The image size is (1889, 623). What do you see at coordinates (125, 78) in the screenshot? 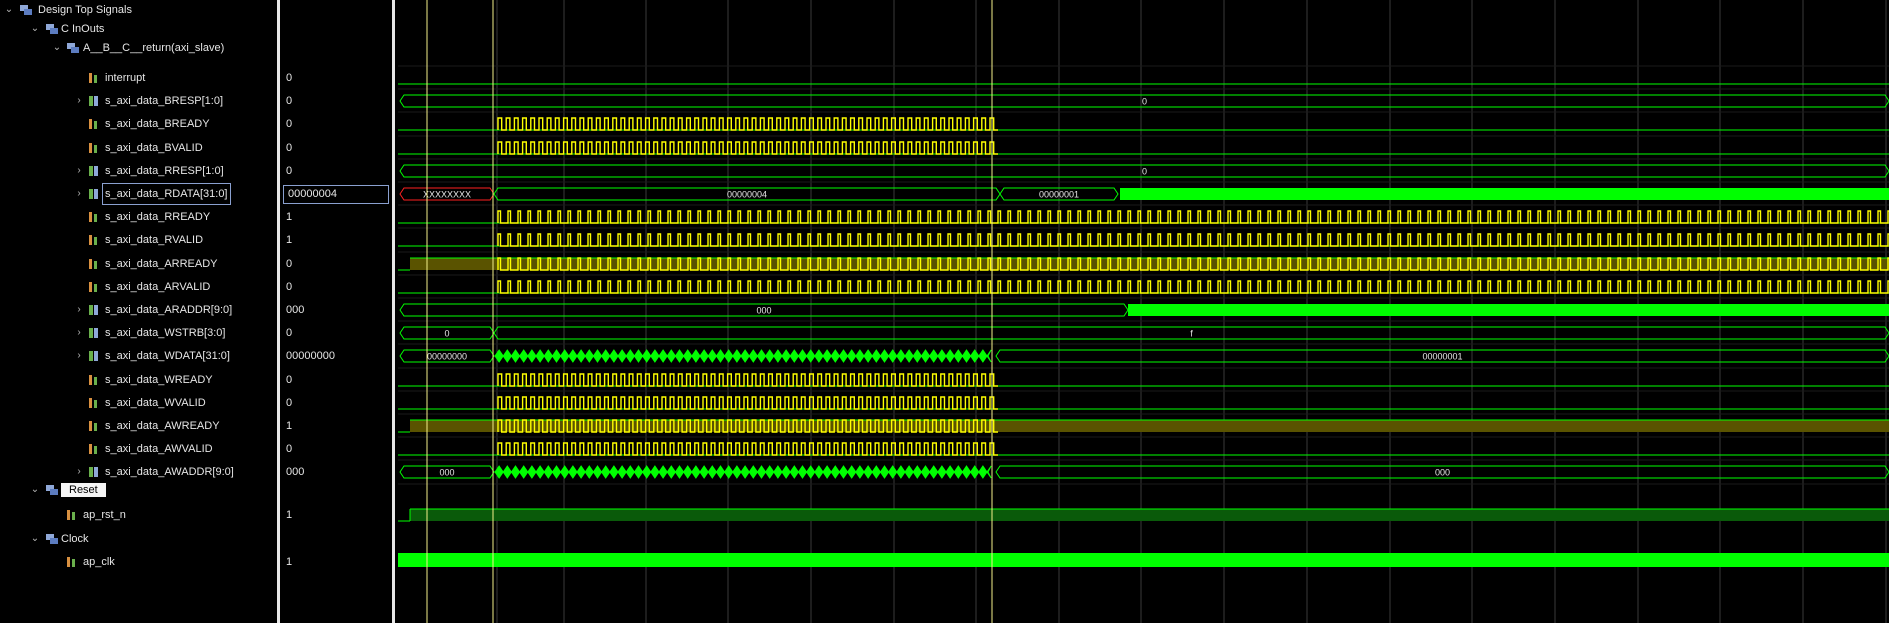
I see `signal-name-interrupt: interrupt` at bounding box center [125, 78].